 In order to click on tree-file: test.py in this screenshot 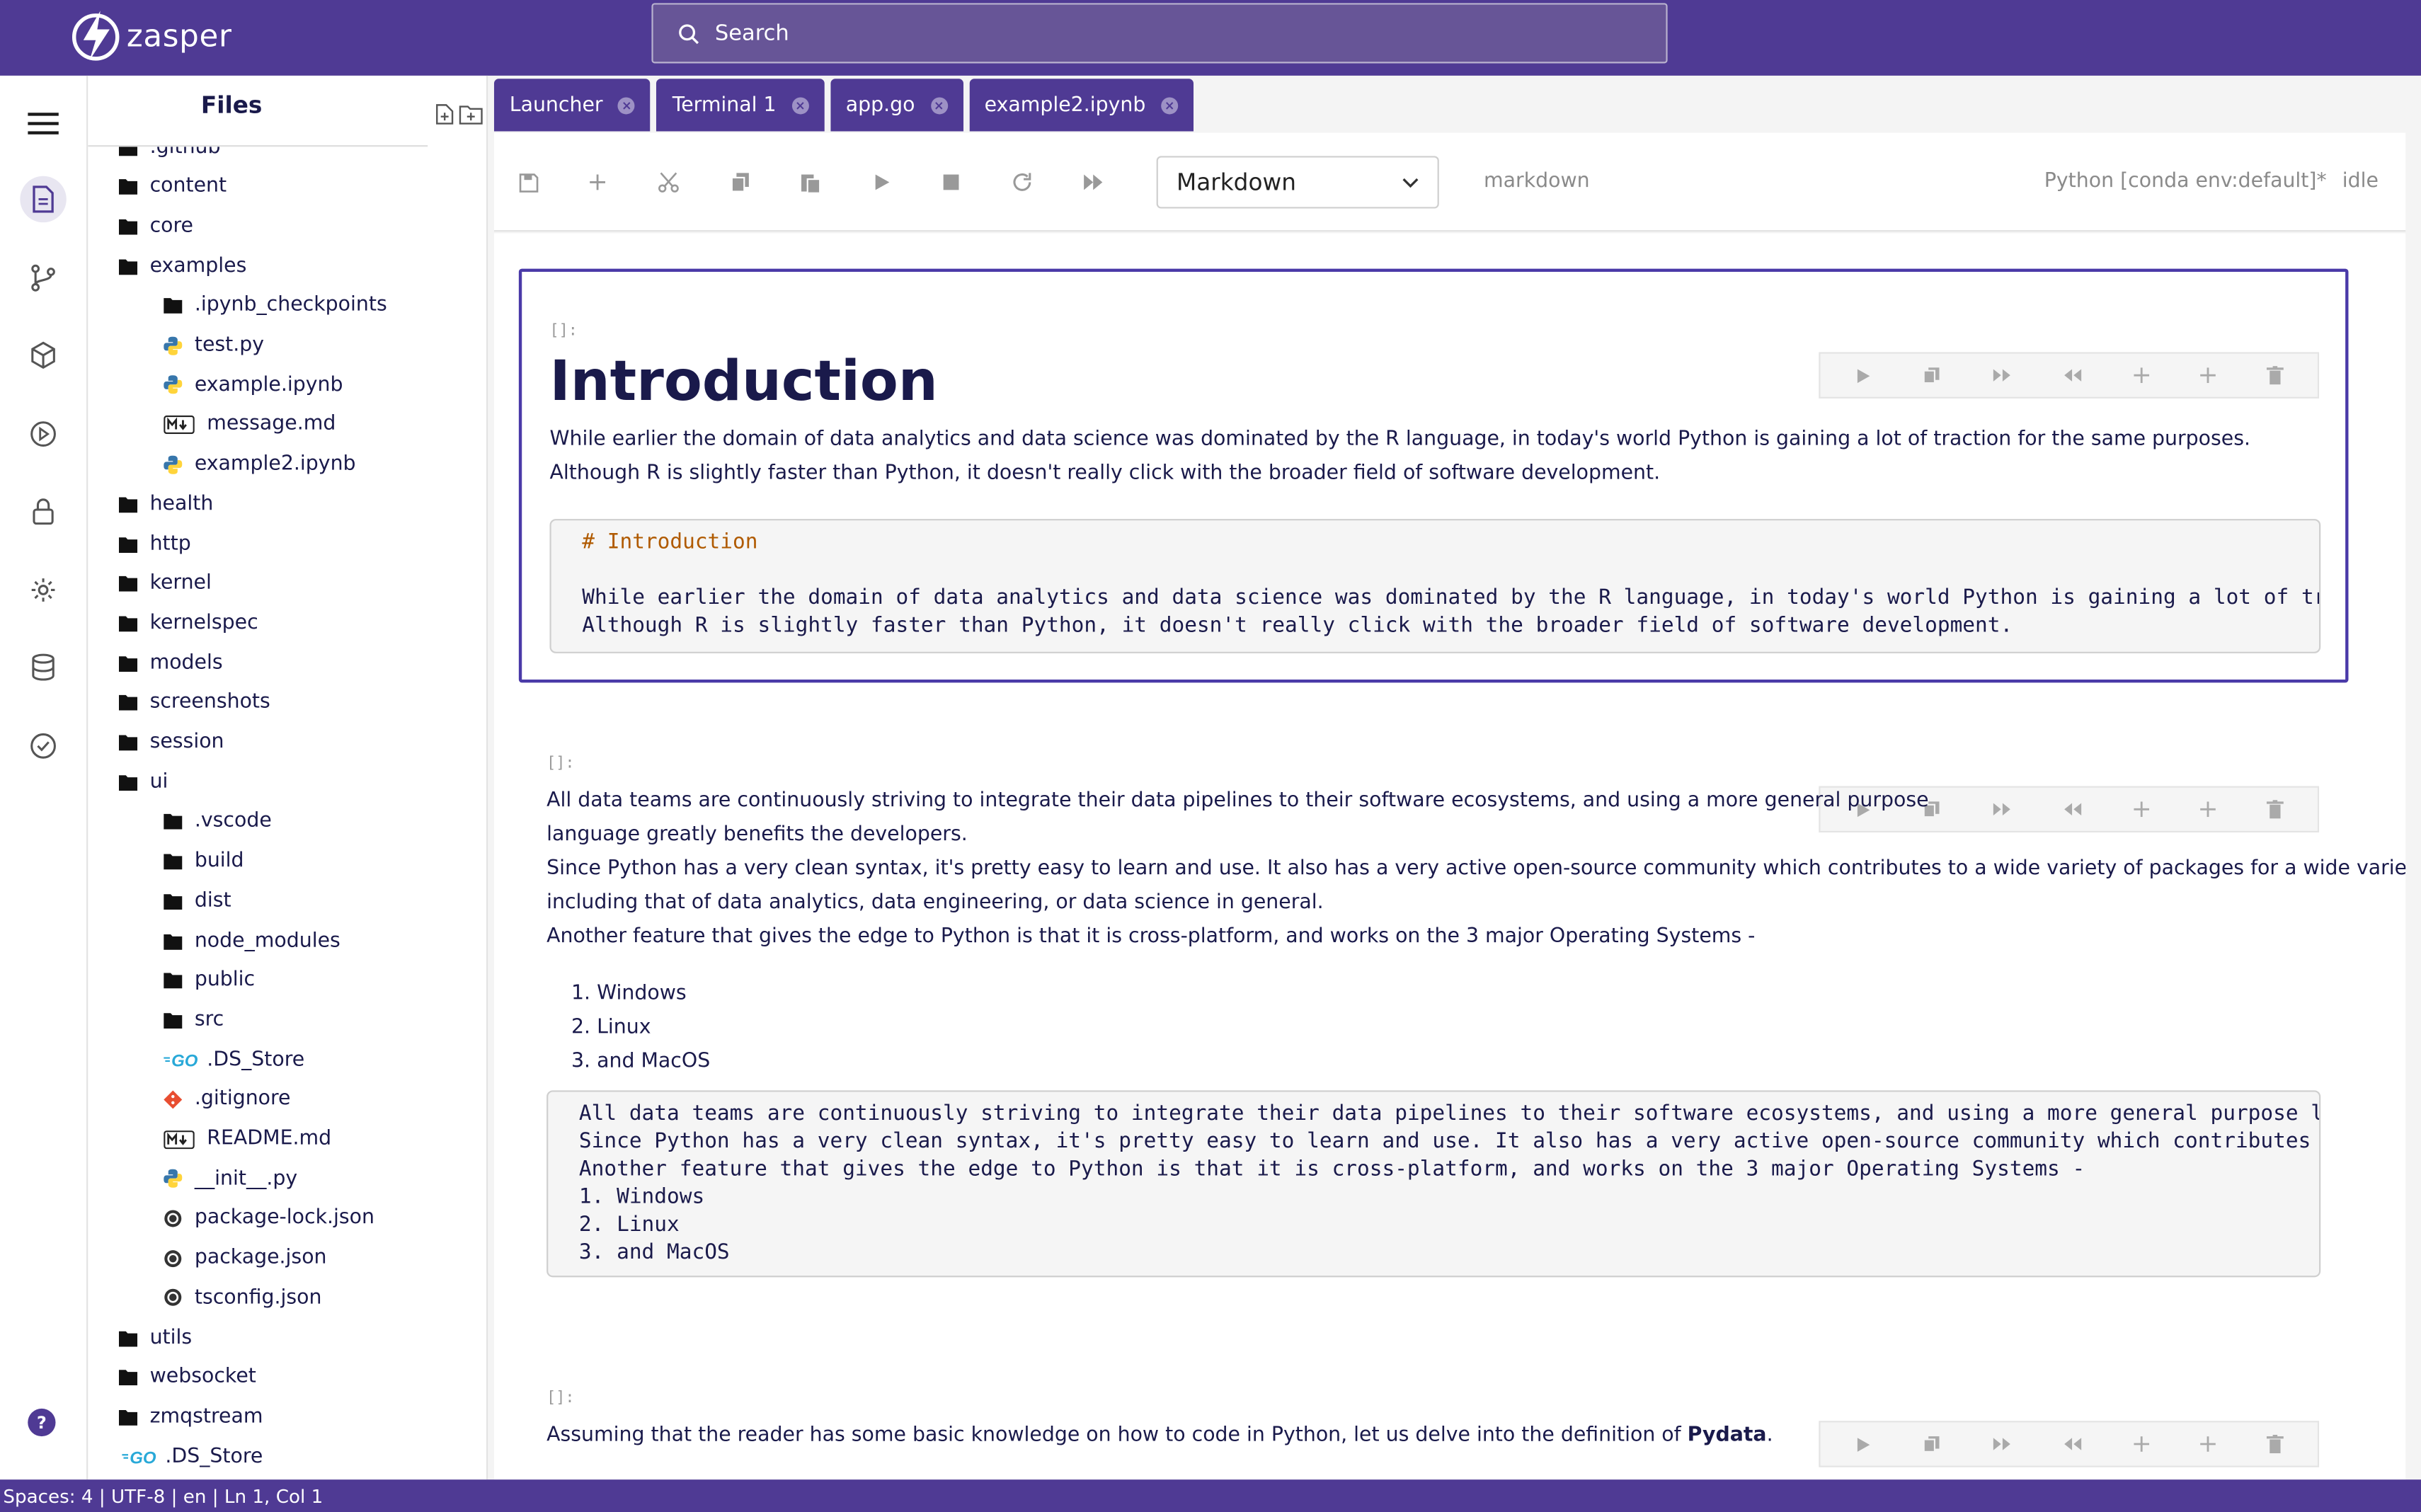, I will do `click(214, 344)`.